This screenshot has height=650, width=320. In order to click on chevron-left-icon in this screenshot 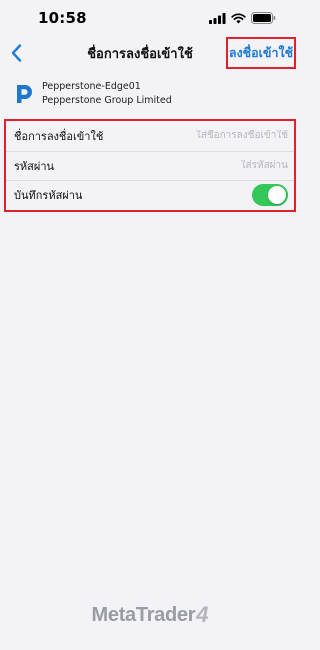, I will do `click(16, 53)`.